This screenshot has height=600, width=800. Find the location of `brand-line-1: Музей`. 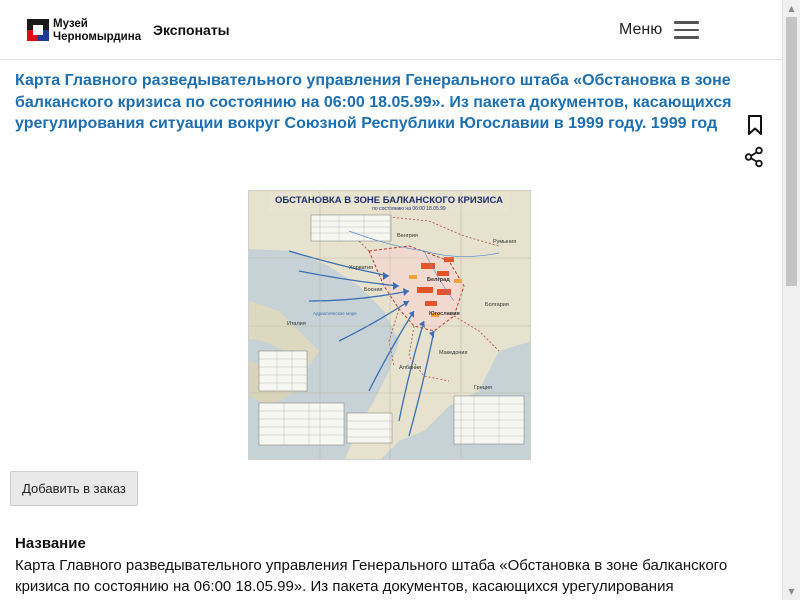

brand-line-1: Музей is located at coordinates (70, 24).